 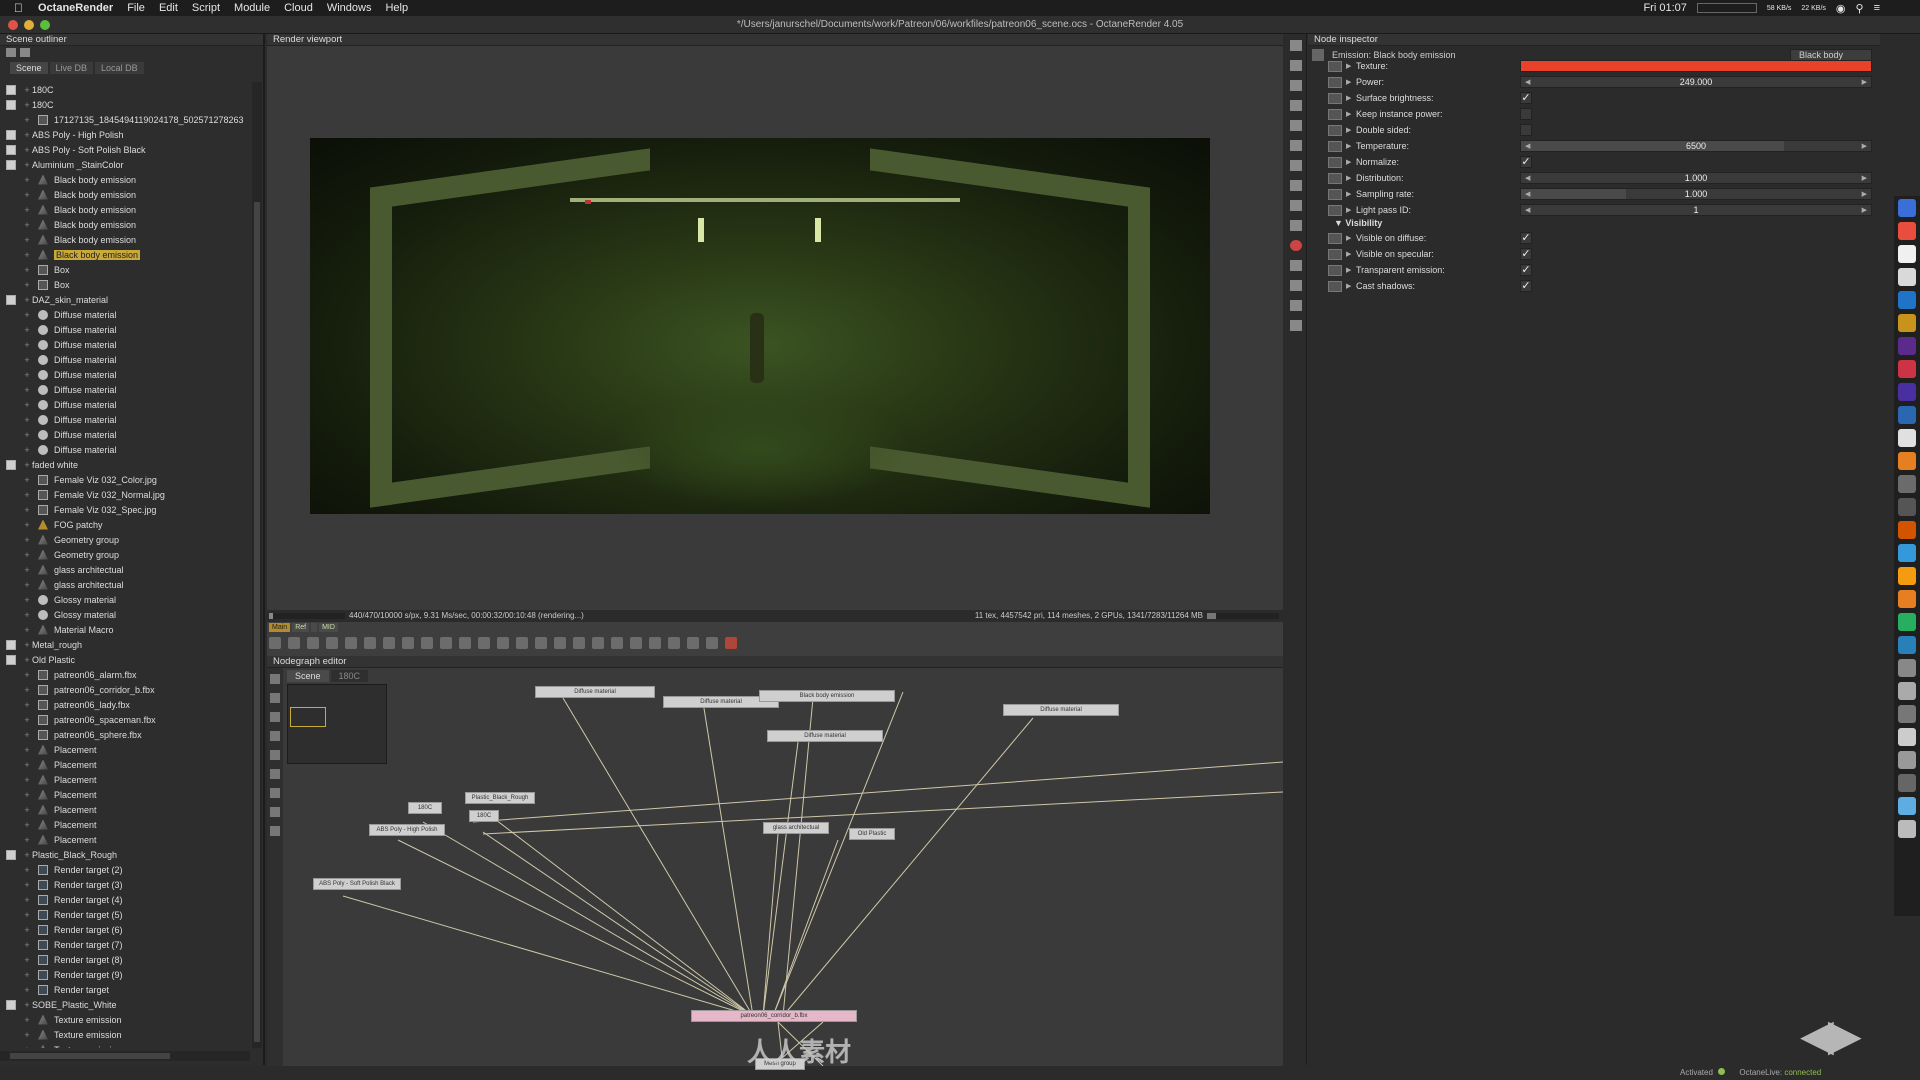 What do you see at coordinates (407, 830) in the screenshot?
I see `node-abs-poly-high-polish: ABS Poly - High Polish` at bounding box center [407, 830].